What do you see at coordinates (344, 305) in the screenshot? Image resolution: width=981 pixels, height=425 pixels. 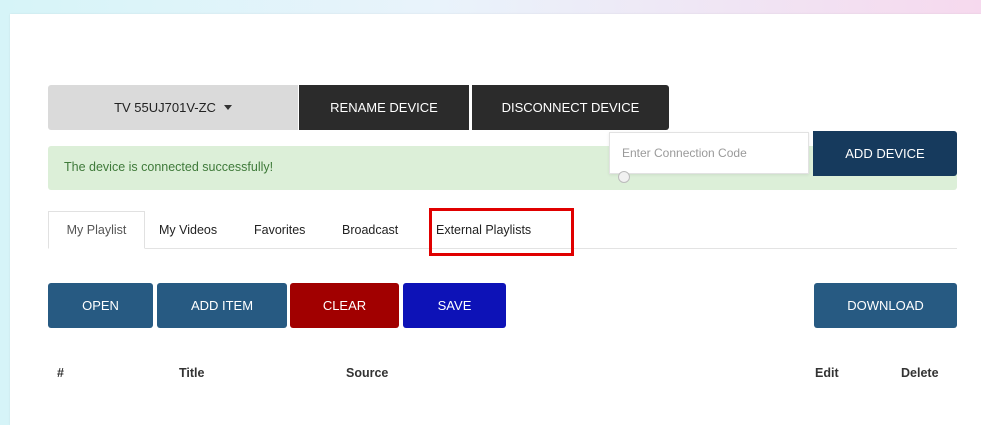 I see `clear-button: CLEAR` at bounding box center [344, 305].